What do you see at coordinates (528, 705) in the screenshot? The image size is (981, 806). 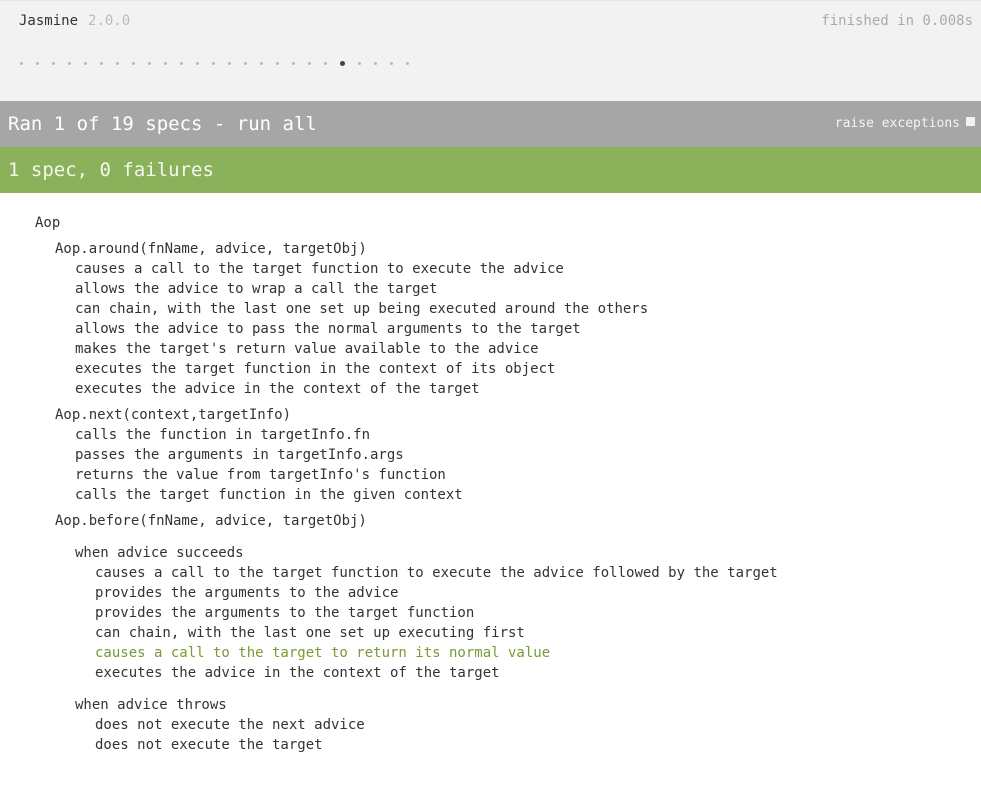 I see `suite-title-throws: when advice throws` at bounding box center [528, 705].